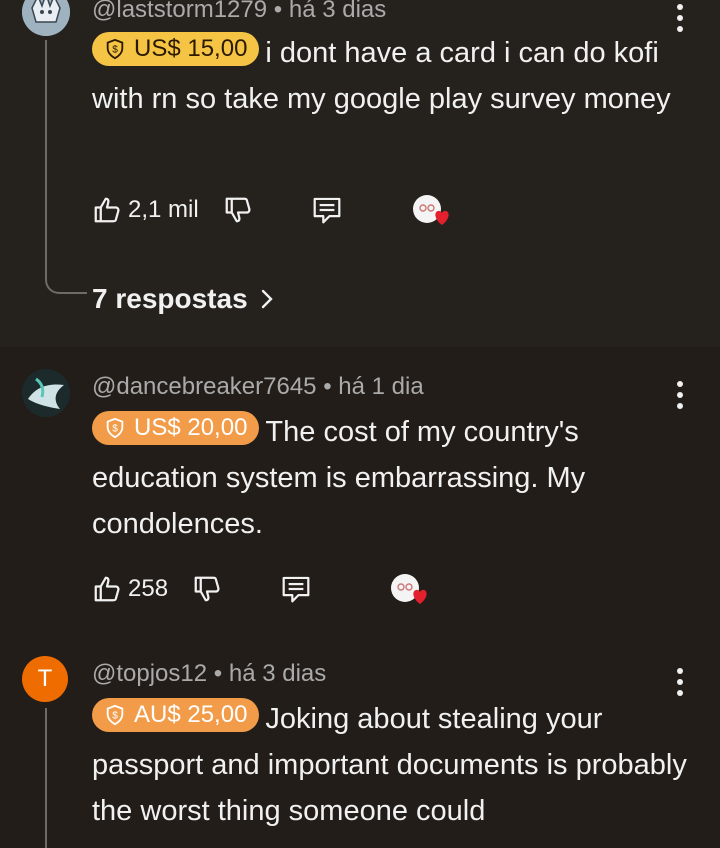 The width and height of the screenshot is (720, 848). I want to click on comment-time: há 1 dia, so click(381, 386).